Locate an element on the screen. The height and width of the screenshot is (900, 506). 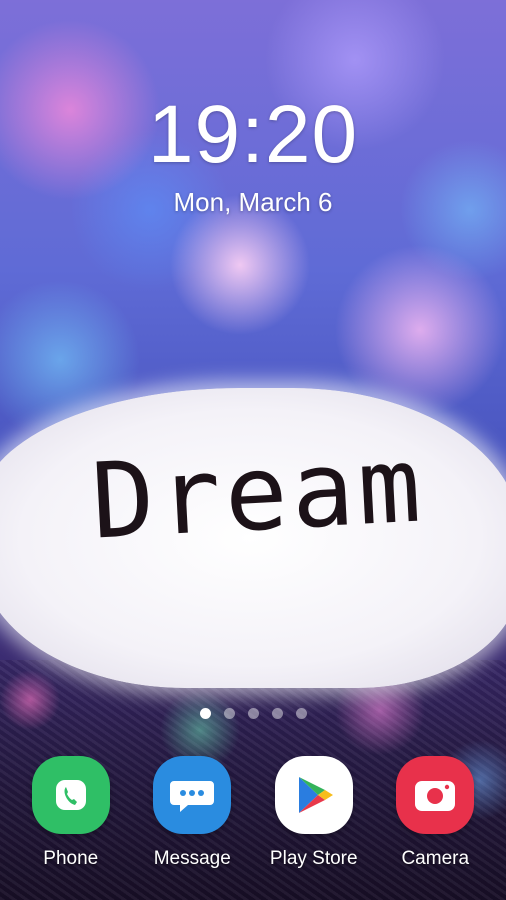
page-indicator is located at coordinates (253, 713).